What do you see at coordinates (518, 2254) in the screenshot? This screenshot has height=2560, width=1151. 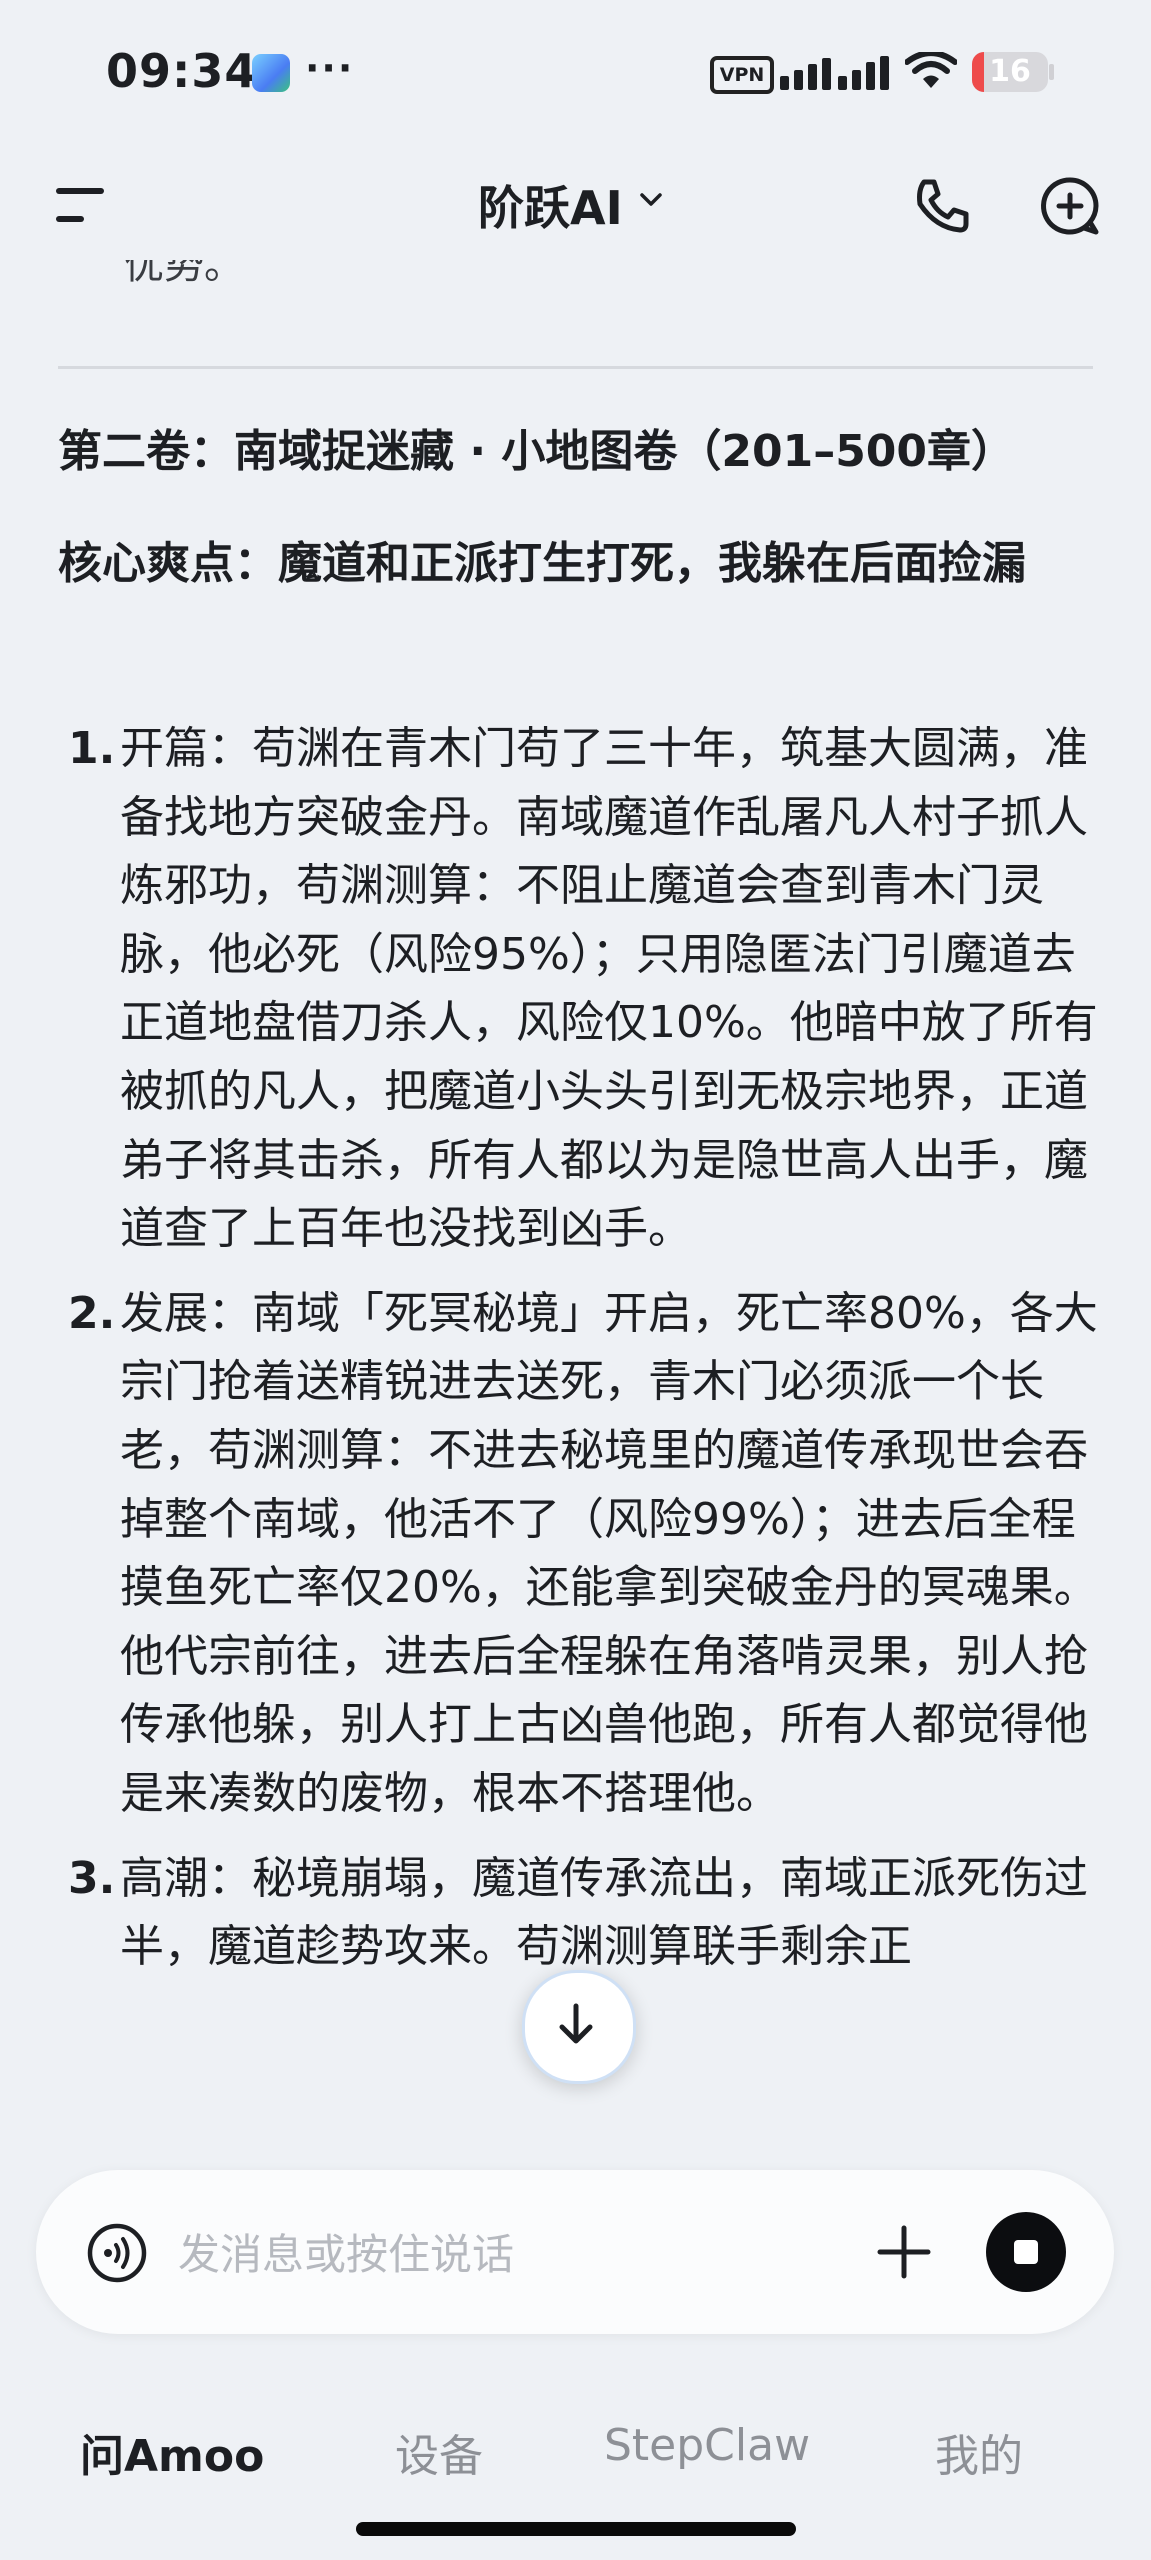 I see `message-input` at bounding box center [518, 2254].